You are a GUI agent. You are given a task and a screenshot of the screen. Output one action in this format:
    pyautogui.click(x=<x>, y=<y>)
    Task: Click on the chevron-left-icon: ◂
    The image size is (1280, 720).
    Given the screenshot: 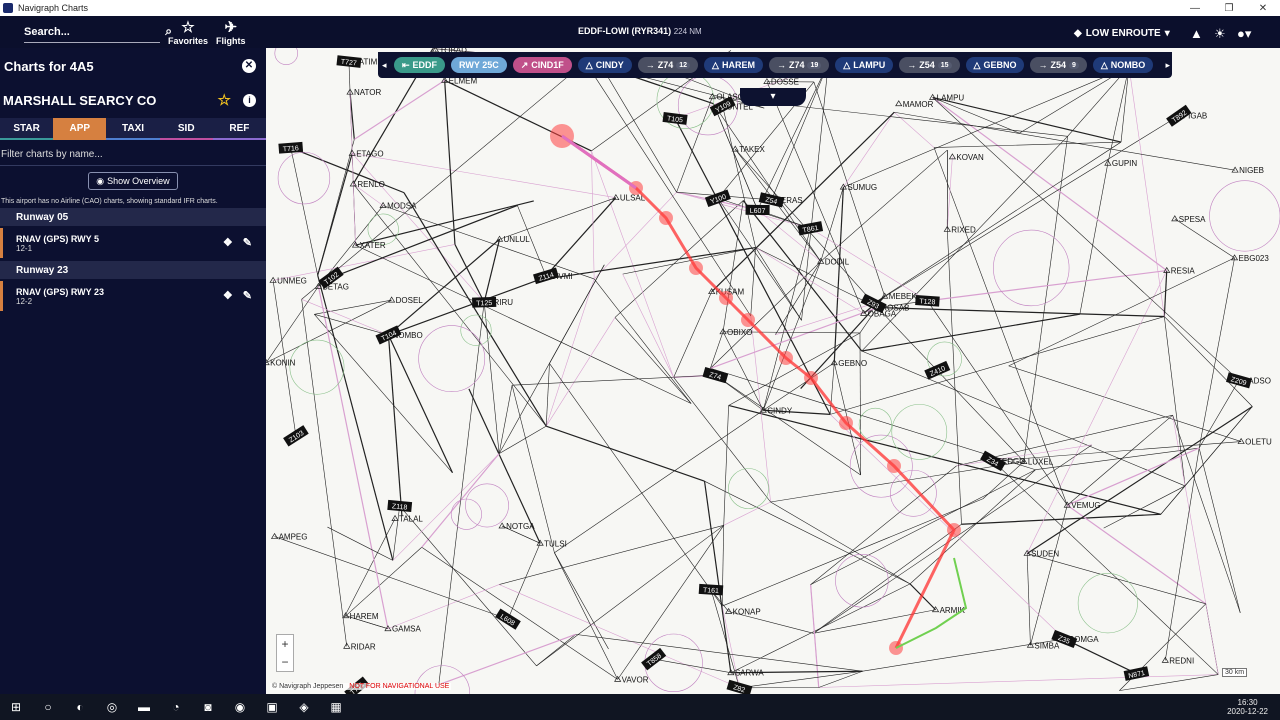 What is the action you would take?
    pyautogui.click(x=384, y=65)
    